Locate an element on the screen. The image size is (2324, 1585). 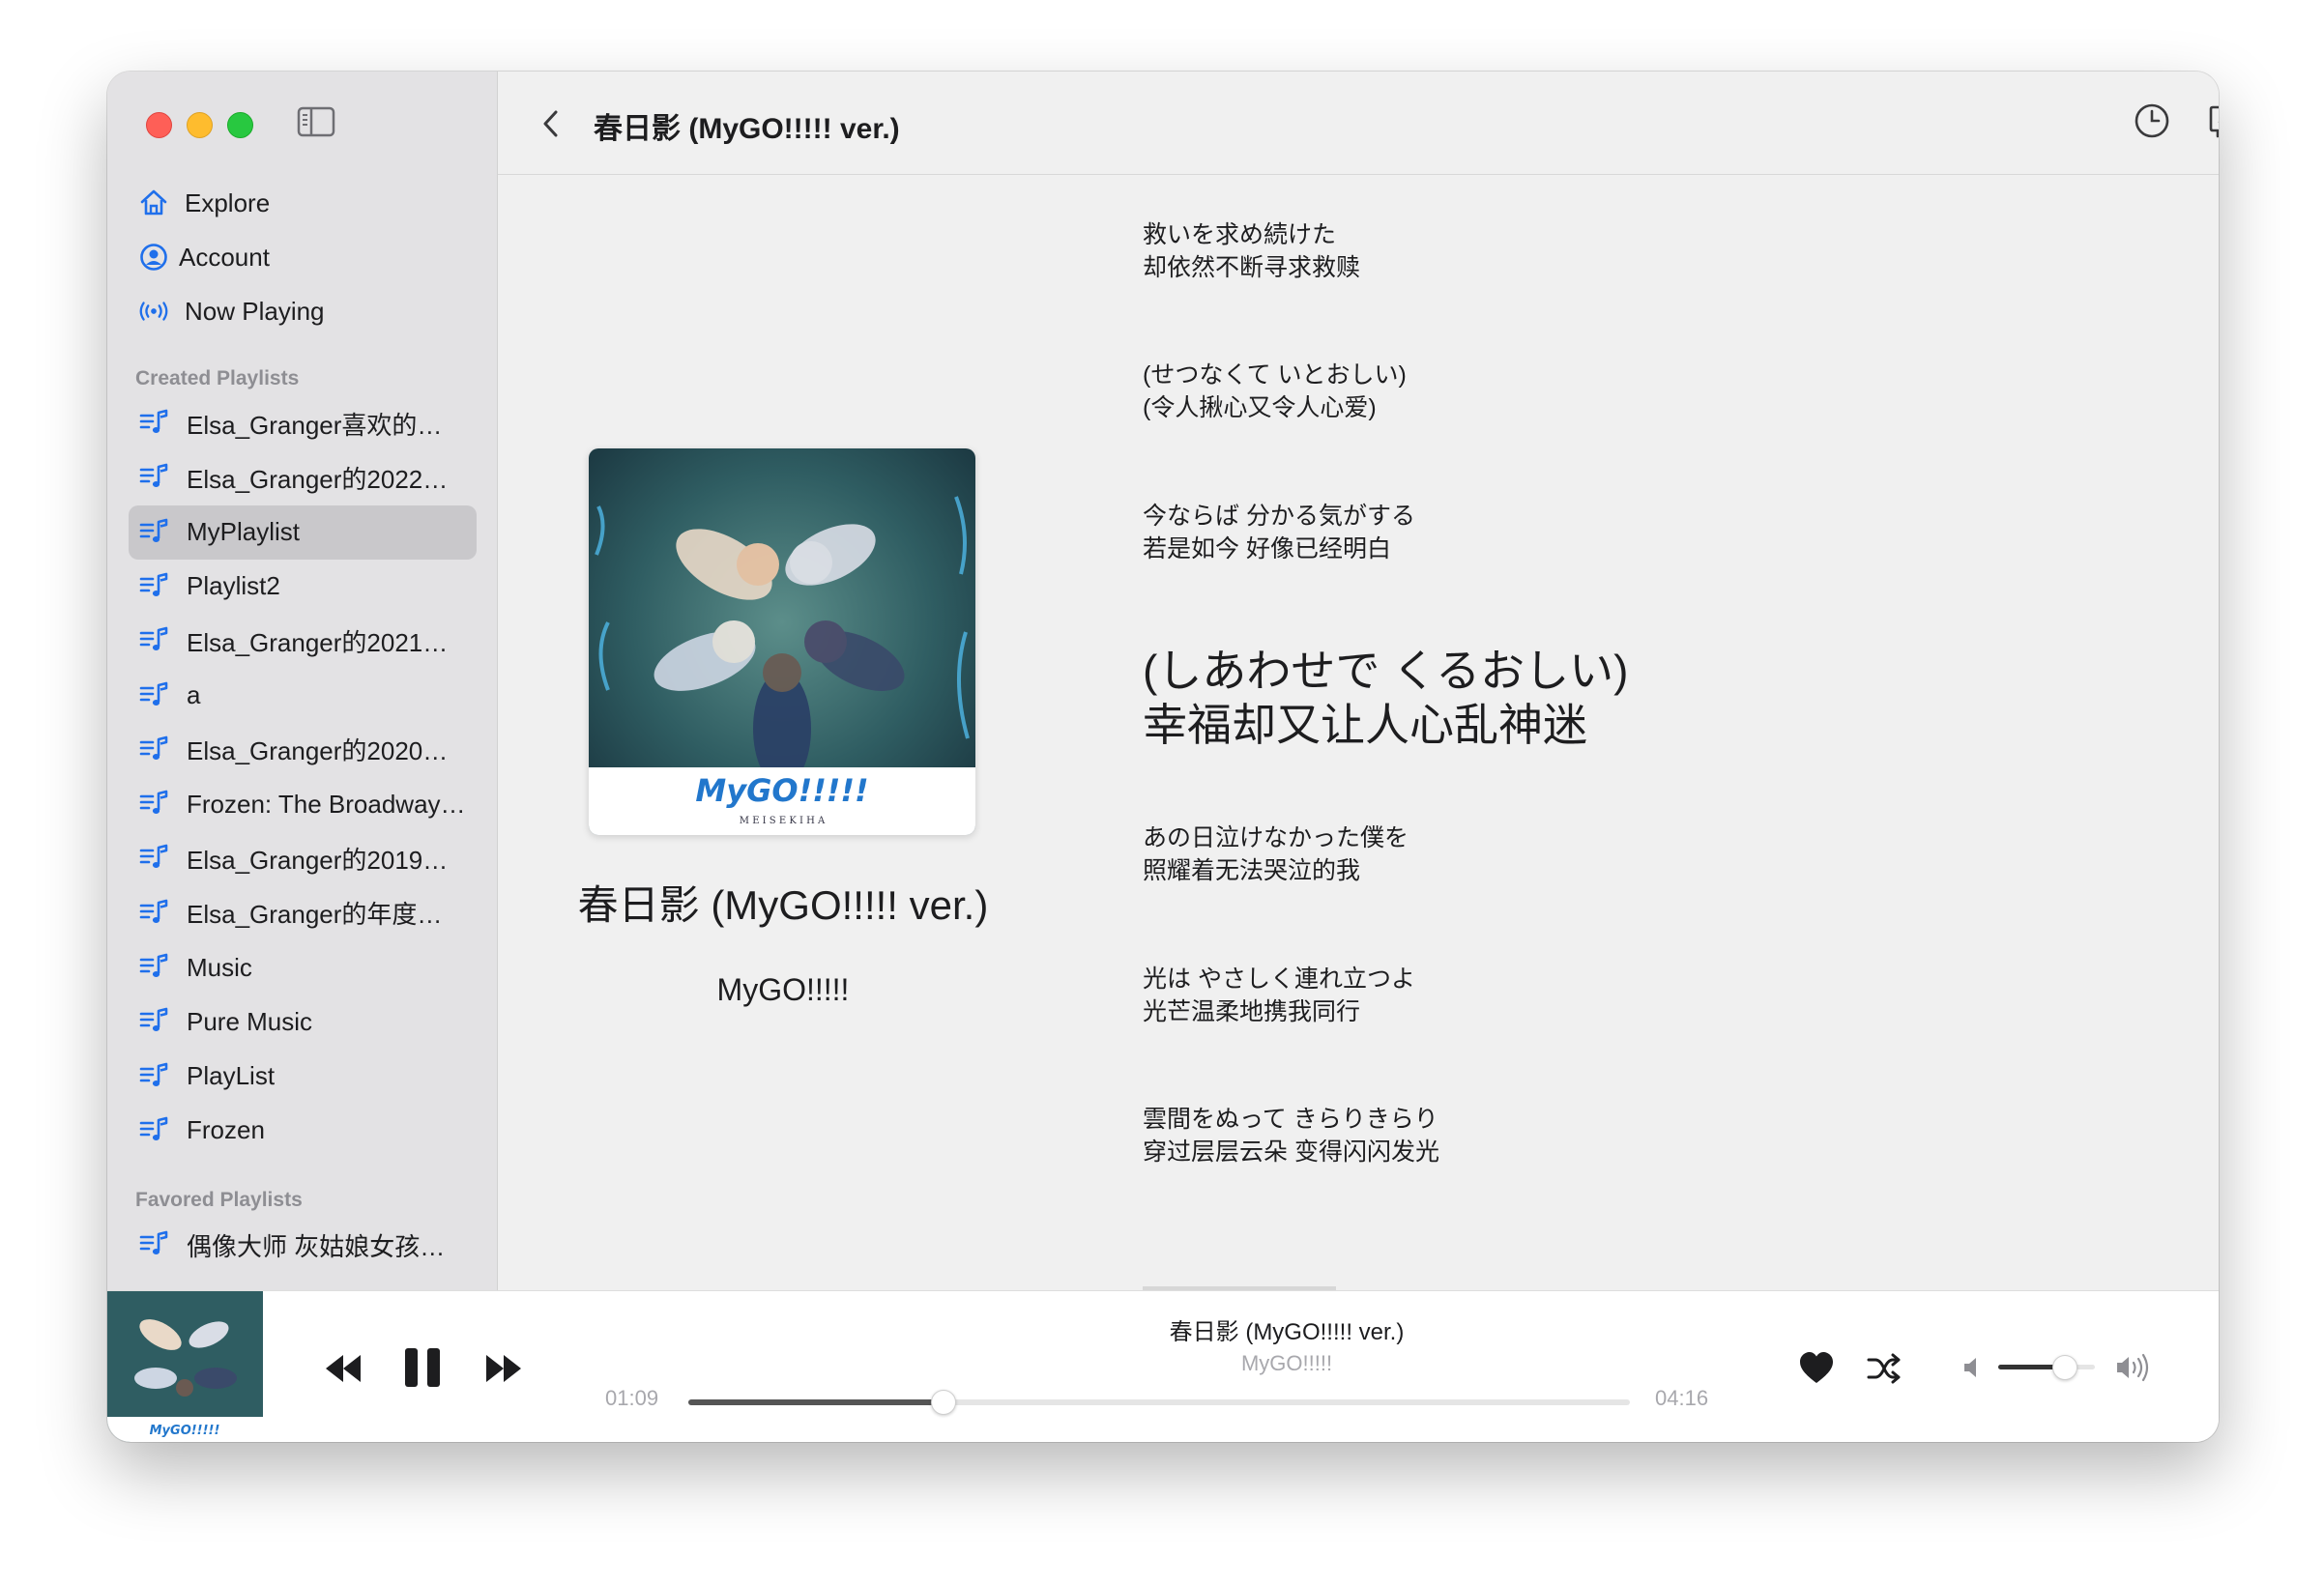
nav-label: Now Playing is located at coordinates (255, 311).